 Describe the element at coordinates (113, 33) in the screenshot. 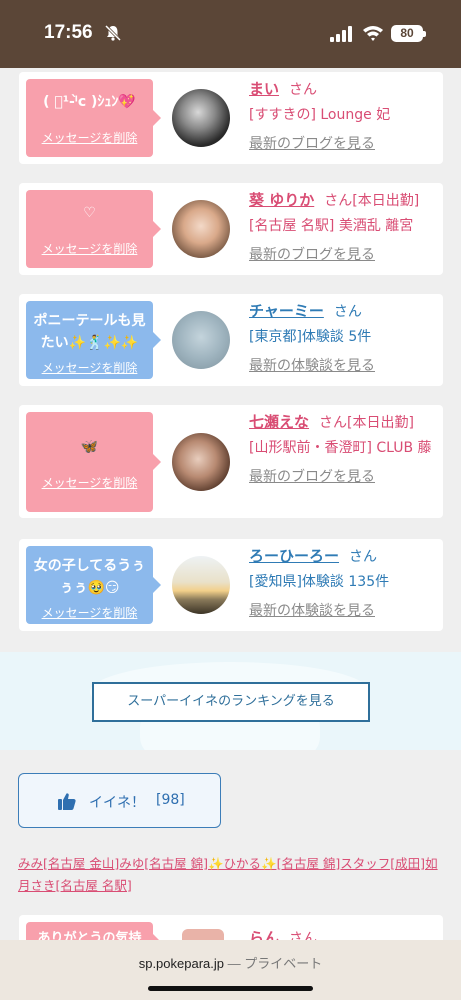

I see `bell-muted-icon` at that location.